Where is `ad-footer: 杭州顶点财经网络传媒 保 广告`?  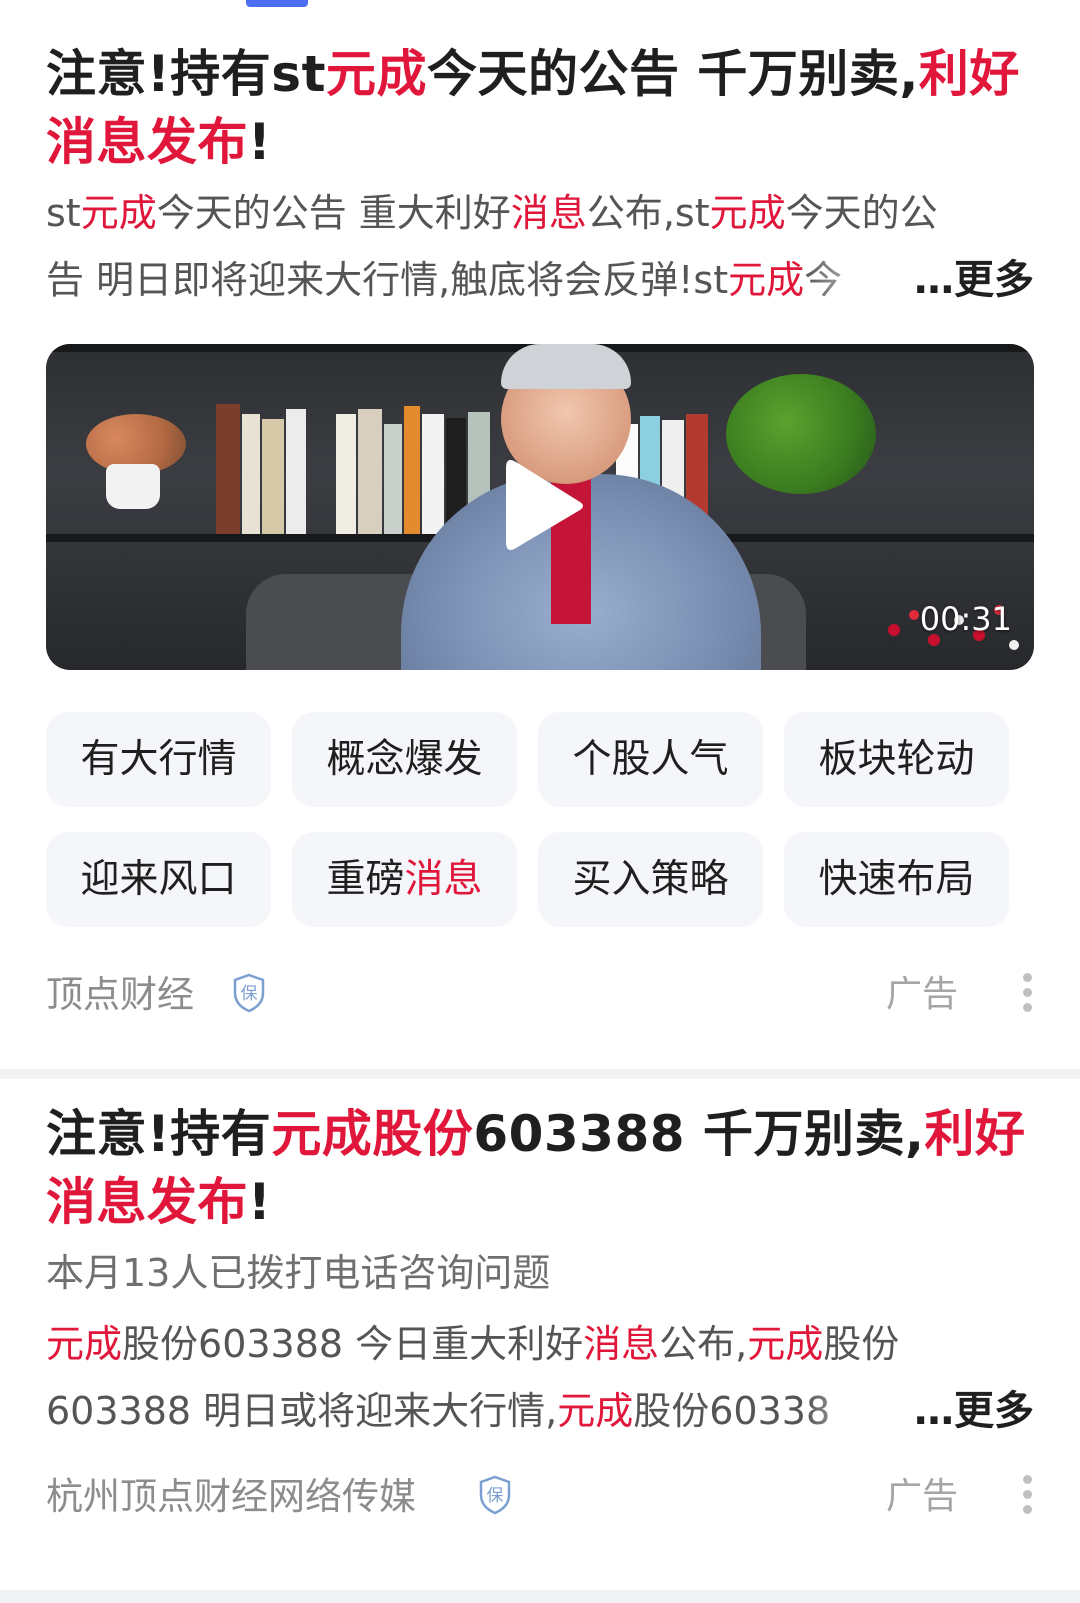 ad-footer: 杭州顶点财经网络传媒 保 广告 is located at coordinates (540, 1497).